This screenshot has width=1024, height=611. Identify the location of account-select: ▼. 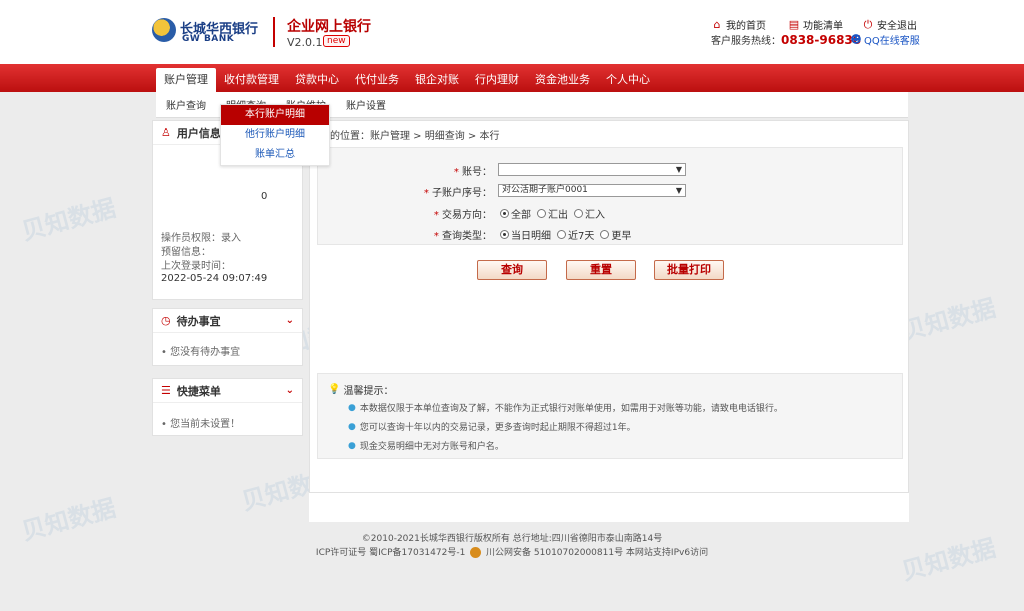
(592, 169).